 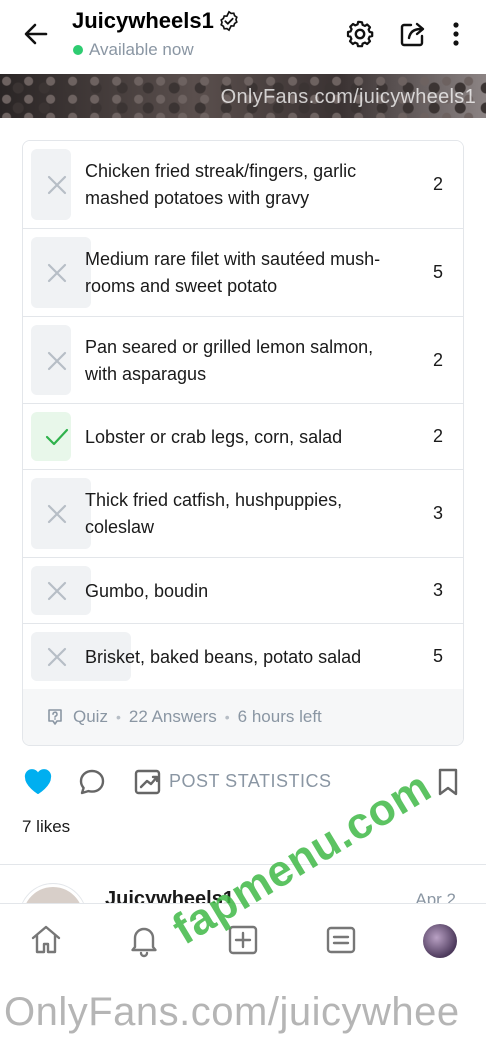 I want to click on home-icon, so click(x=46, y=940).